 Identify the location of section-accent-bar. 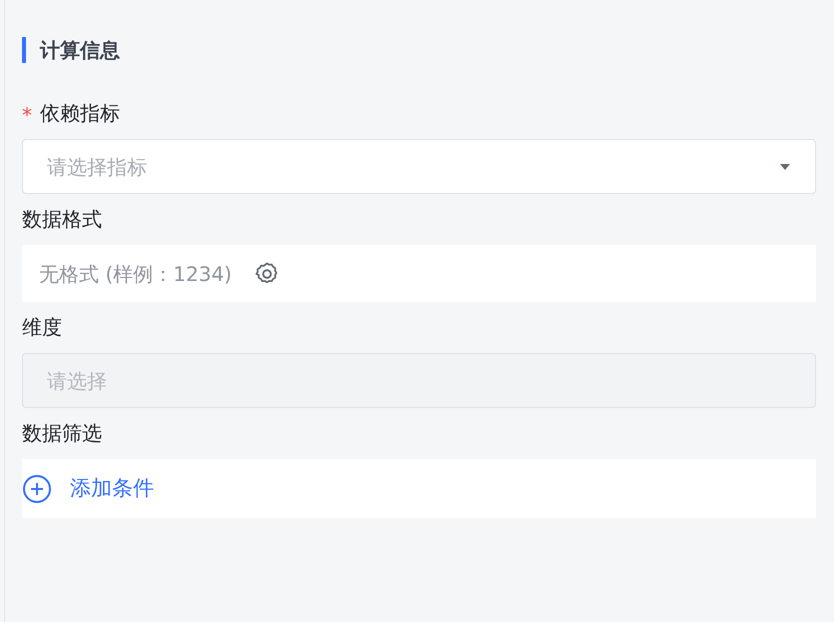
(24, 50).